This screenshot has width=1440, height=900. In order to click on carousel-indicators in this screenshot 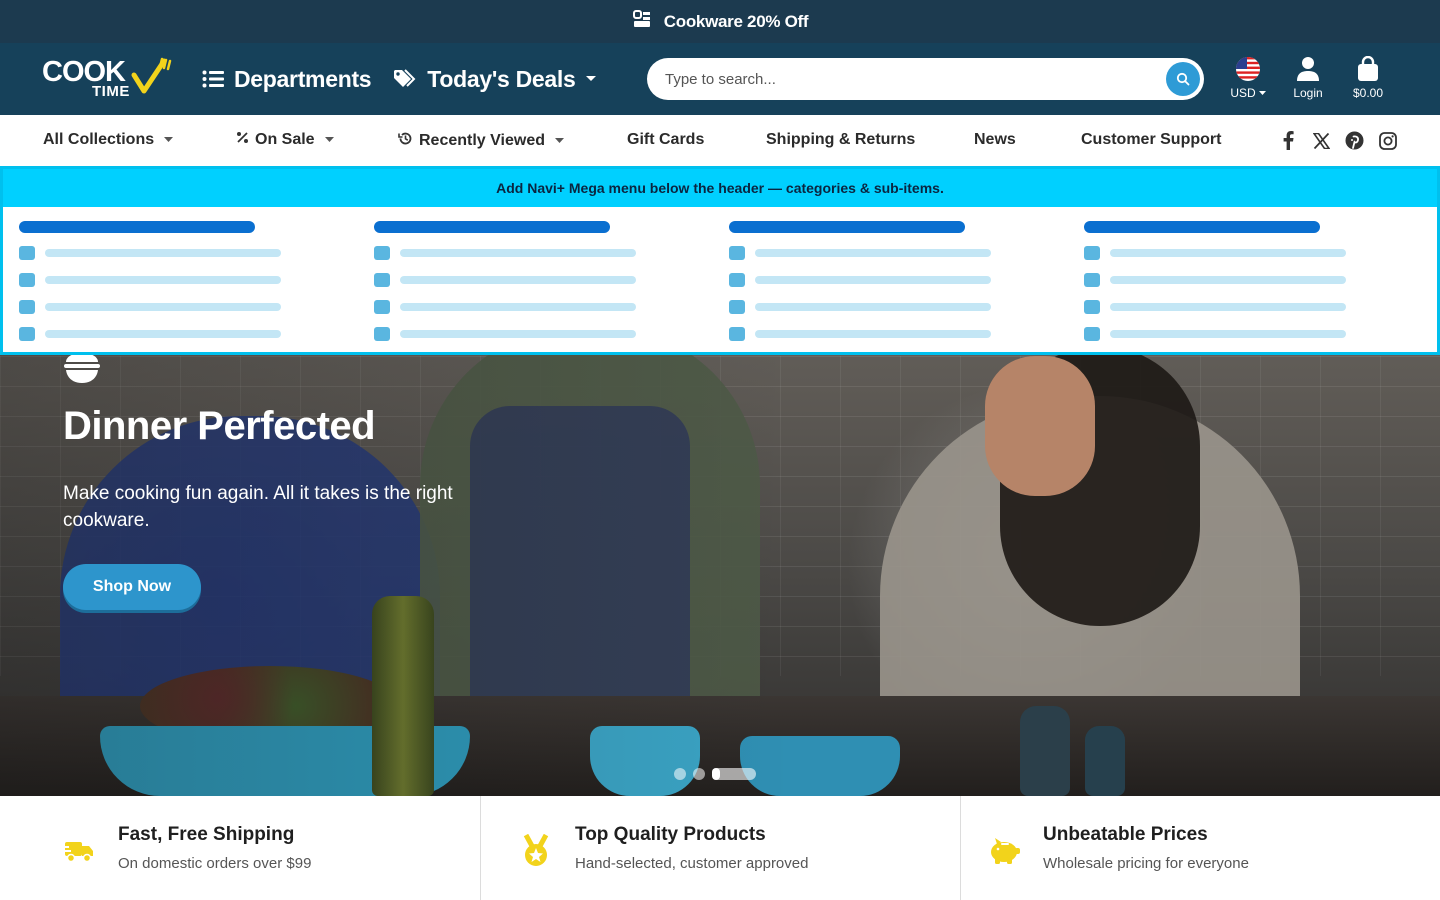, I will do `click(715, 774)`.